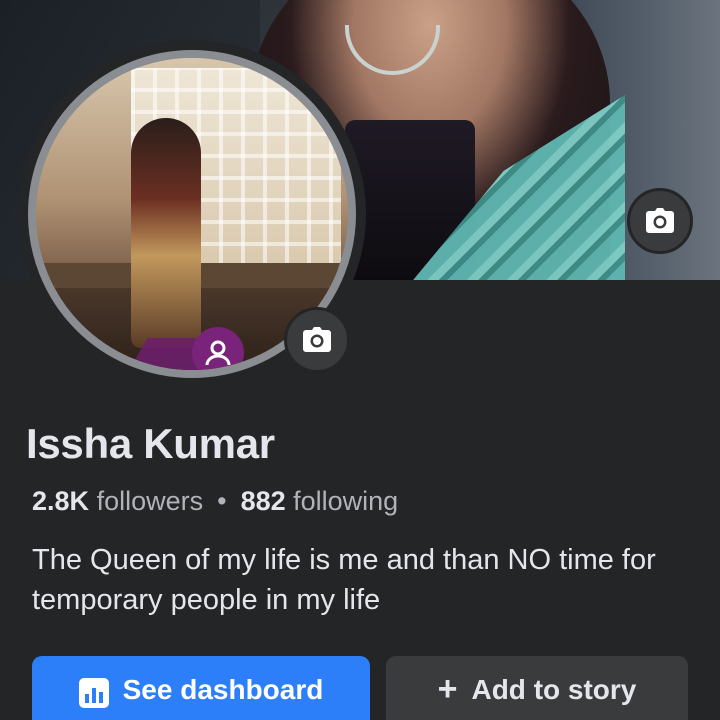  Describe the element at coordinates (263, 501) in the screenshot. I see `following-count: 882` at that location.